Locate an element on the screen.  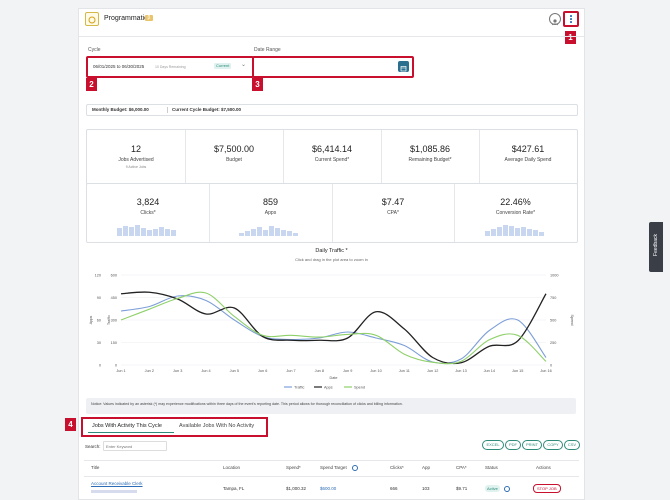
copy-button: COPY is located at coordinates (553, 445).